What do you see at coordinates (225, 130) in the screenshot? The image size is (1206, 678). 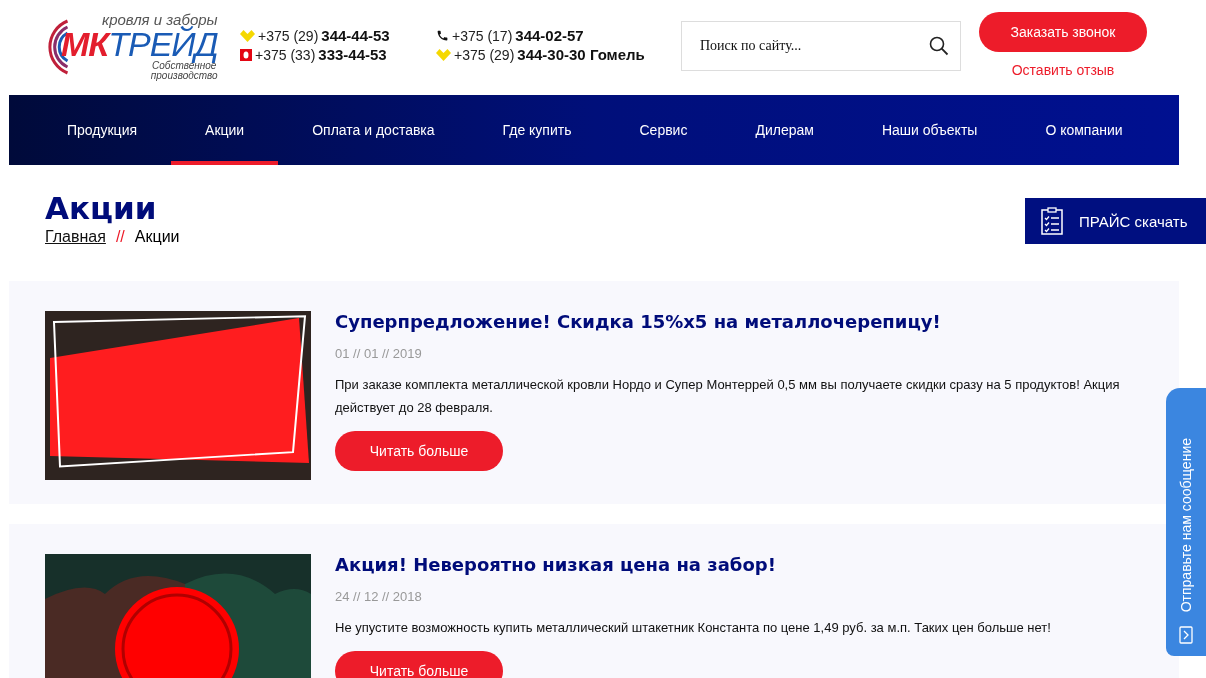 I see `nav-item: Акции` at bounding box center [225, 130].